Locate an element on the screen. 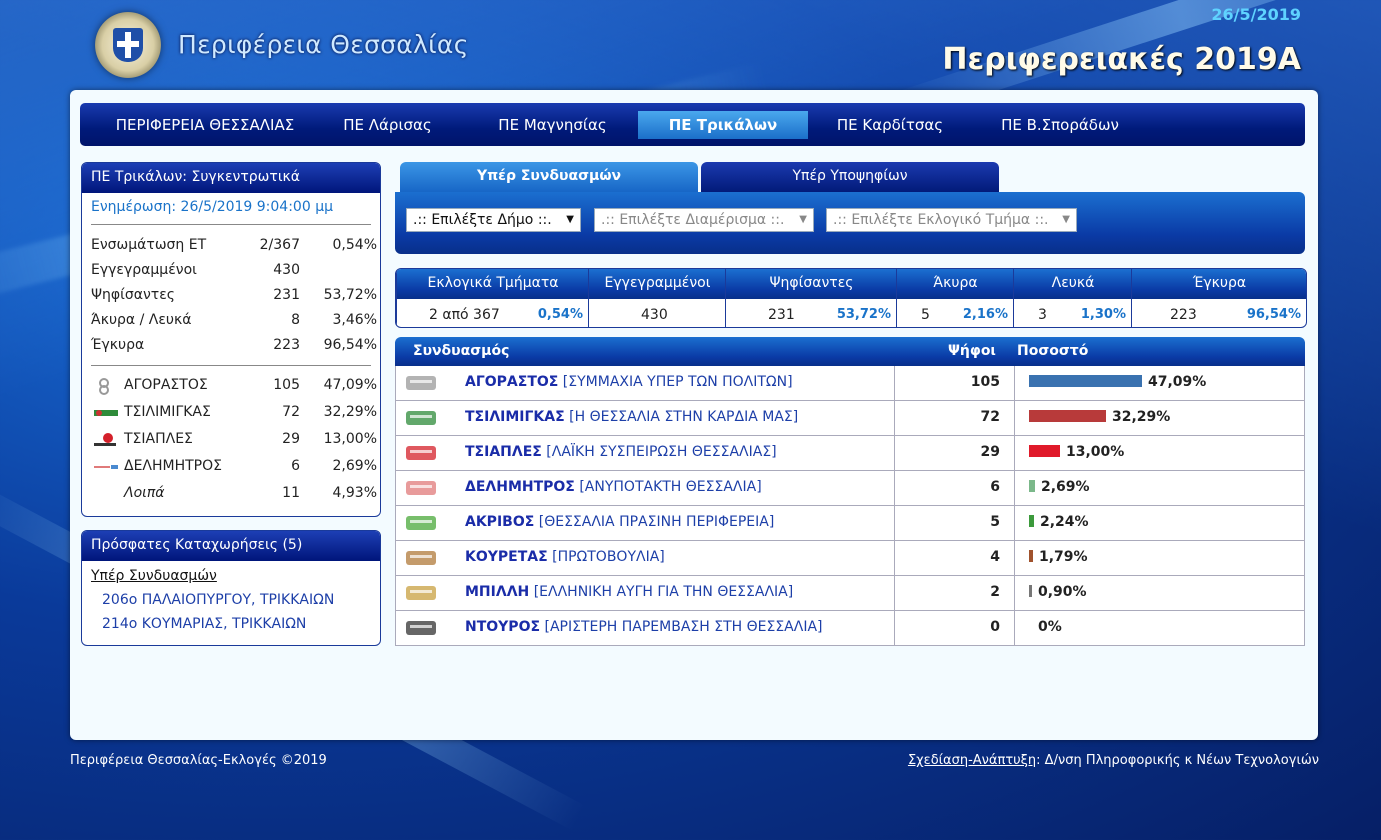 The height and width of the screenshot is (840, 1381). header-date: 26/5/2019 is located at coordinates (1256, 14).